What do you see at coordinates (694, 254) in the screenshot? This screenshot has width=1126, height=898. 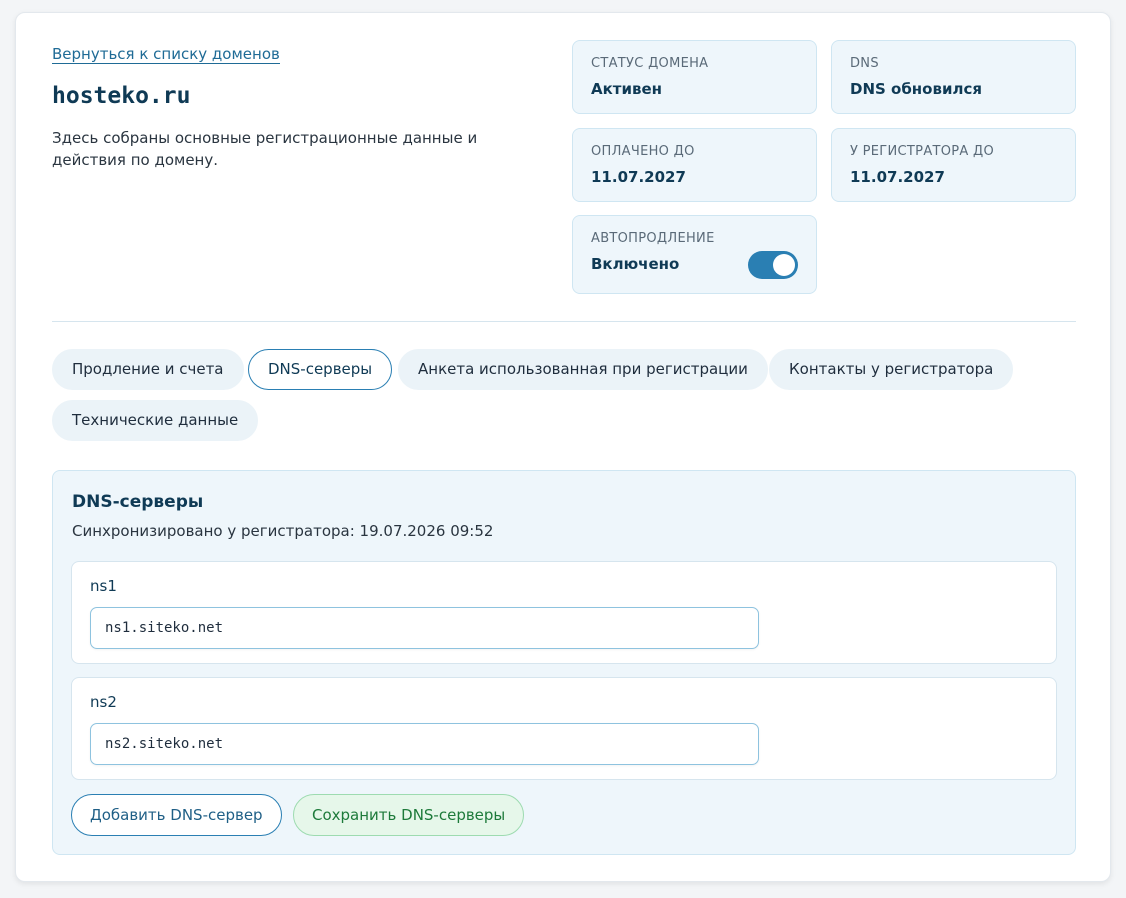 I see `autorenew-box: Автопродление Включено` at bounding box center [694, 254].